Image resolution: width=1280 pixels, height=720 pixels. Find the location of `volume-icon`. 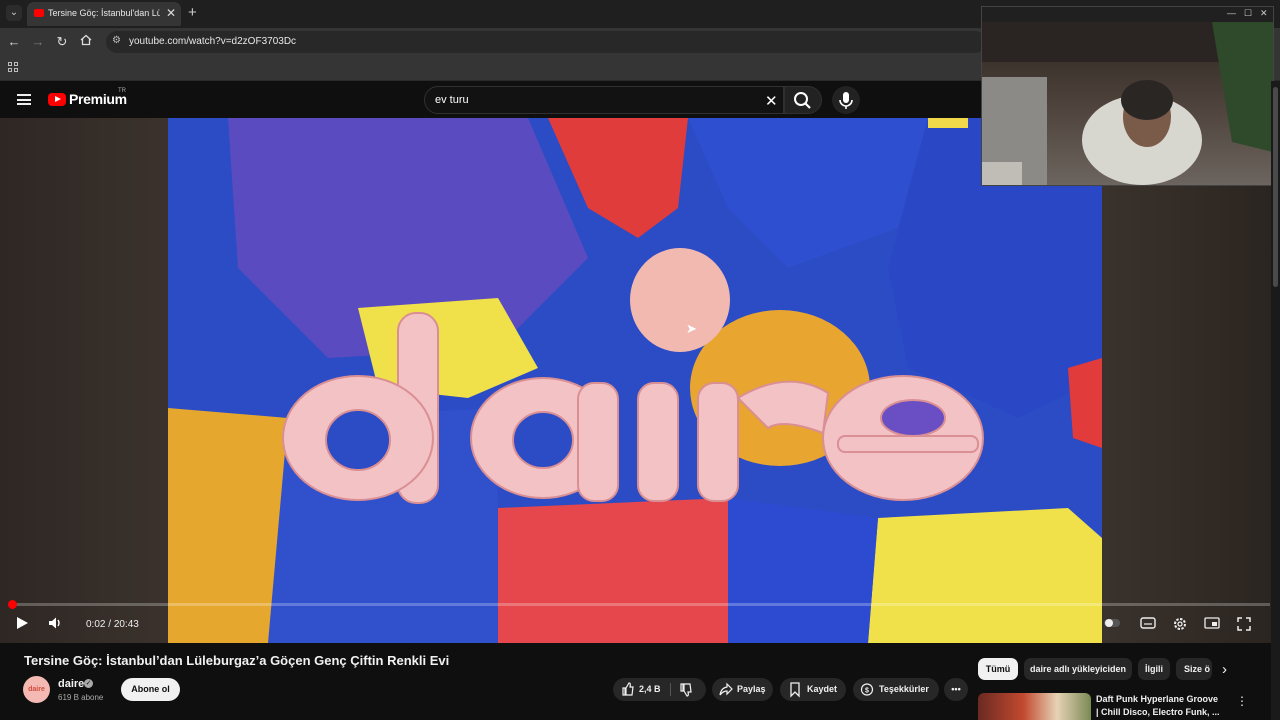

volume-icon is located at coordinates (54, 623).